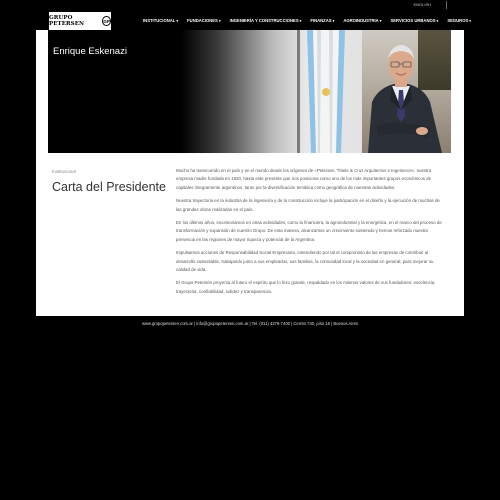 Image resolution: width=500 pixels, height=500 pixels. What do you see at coordinates (106, 21) in the screenshot?
I see `logo-monogram: GP` at bounding box center [106, 21].